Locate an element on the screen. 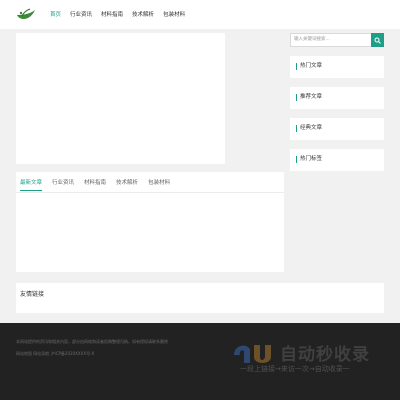 The width and height of the screenshot is (400, 400). tab-industry-news: 行业资讯 is located at coordinates (63, 184).